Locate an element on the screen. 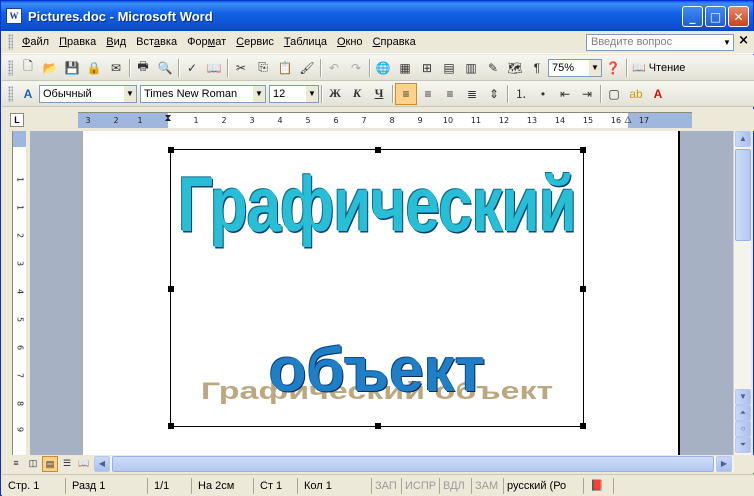 This screenshot has width=754, height=496. align-center-icon: ≡ is located at coordinates (428, 94).